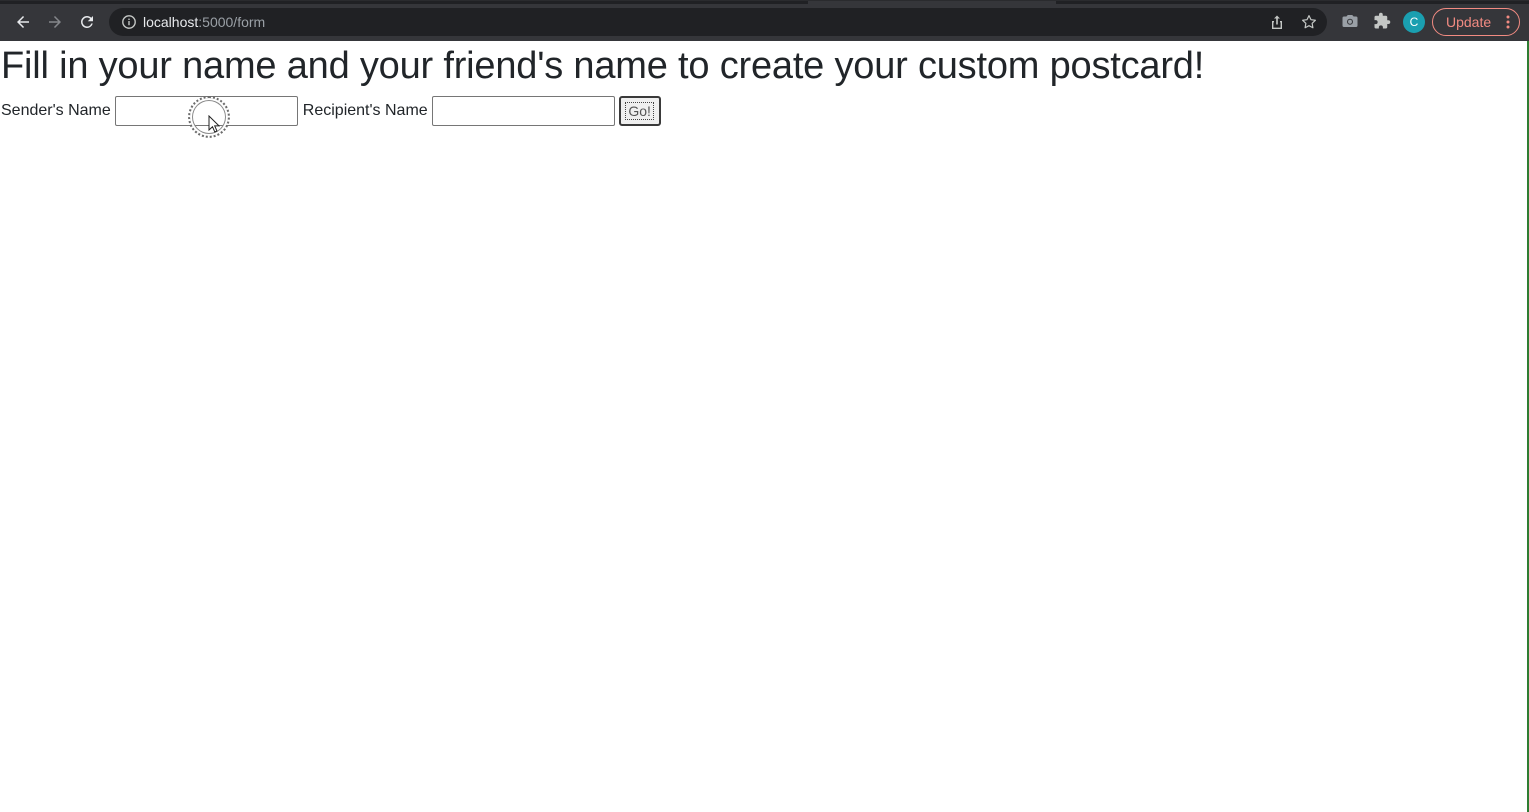 The height and width of the screenshot is (812, 1529). What do you see at coordinates (1350, 21) in the screenshot?
I see `camera-icon` at bounding box center [1350, 21].